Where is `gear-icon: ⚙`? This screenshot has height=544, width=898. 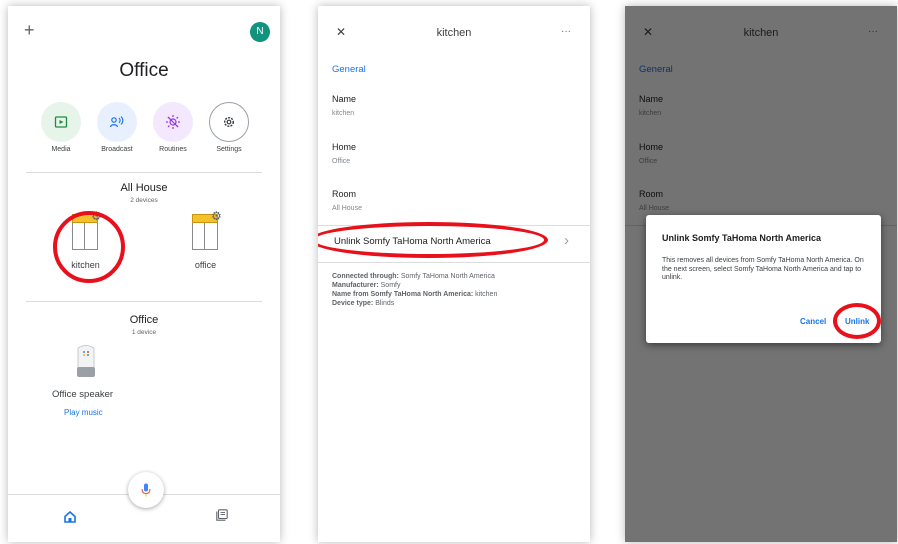
gear-icon: ⚙ is located at coordinates (216, 216).